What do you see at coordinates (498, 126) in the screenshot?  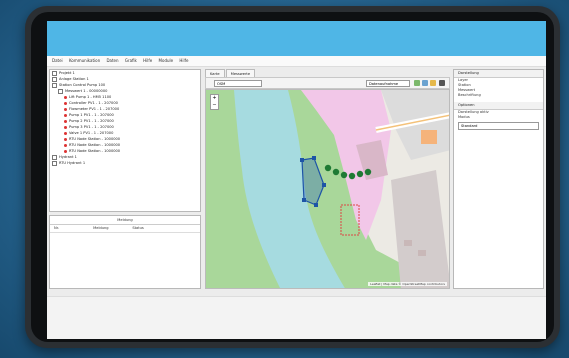 I see `mode-dropdown: Standard` at bounding box center [498, 126].